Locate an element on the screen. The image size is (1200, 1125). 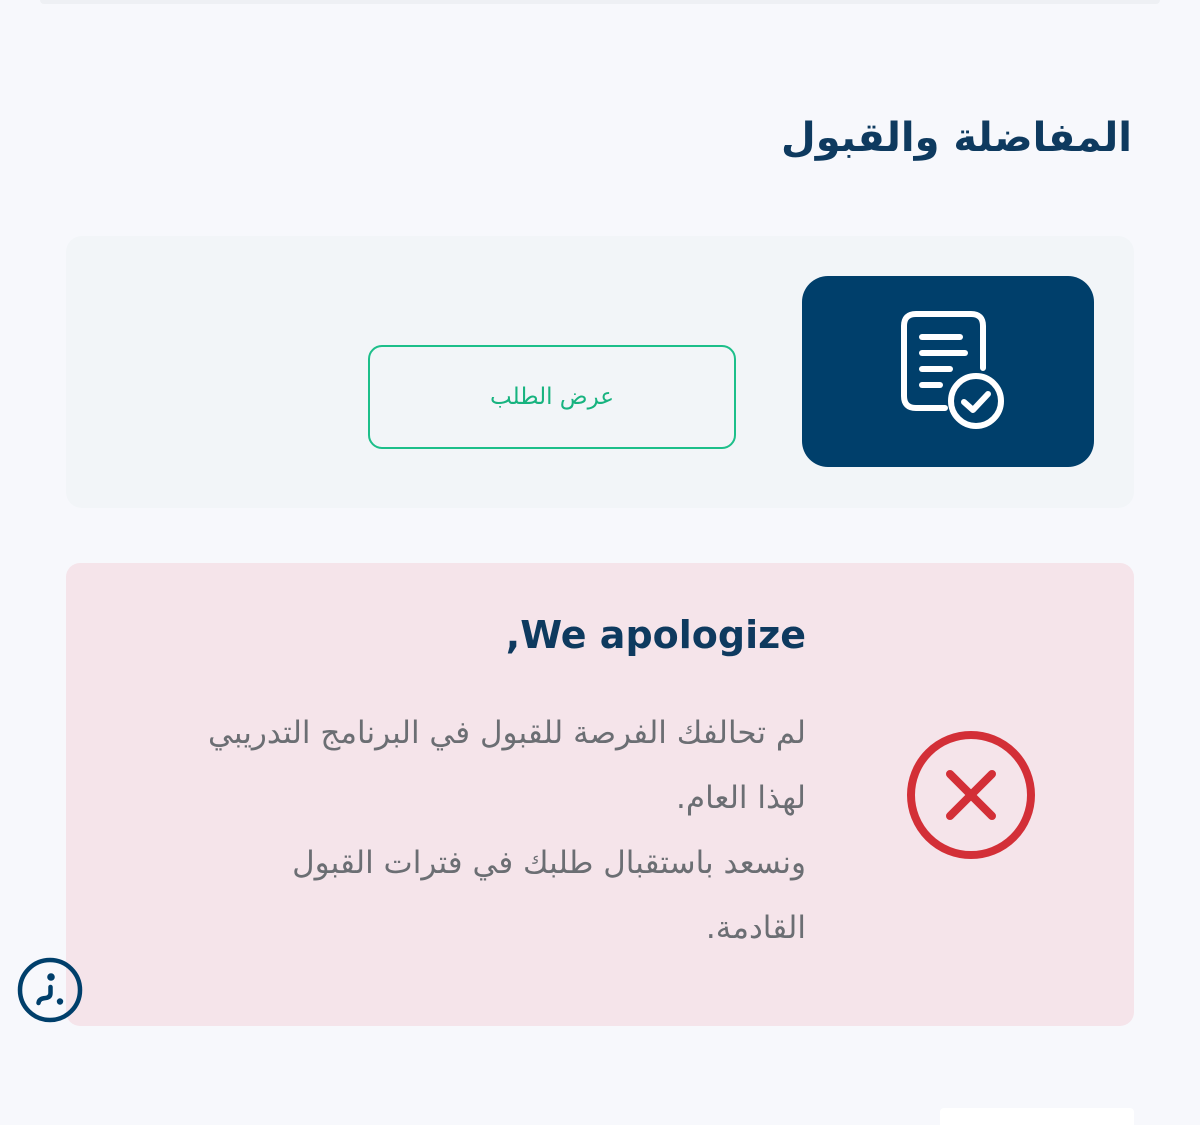
request-icon-tile is located at coordinates (948, 371).